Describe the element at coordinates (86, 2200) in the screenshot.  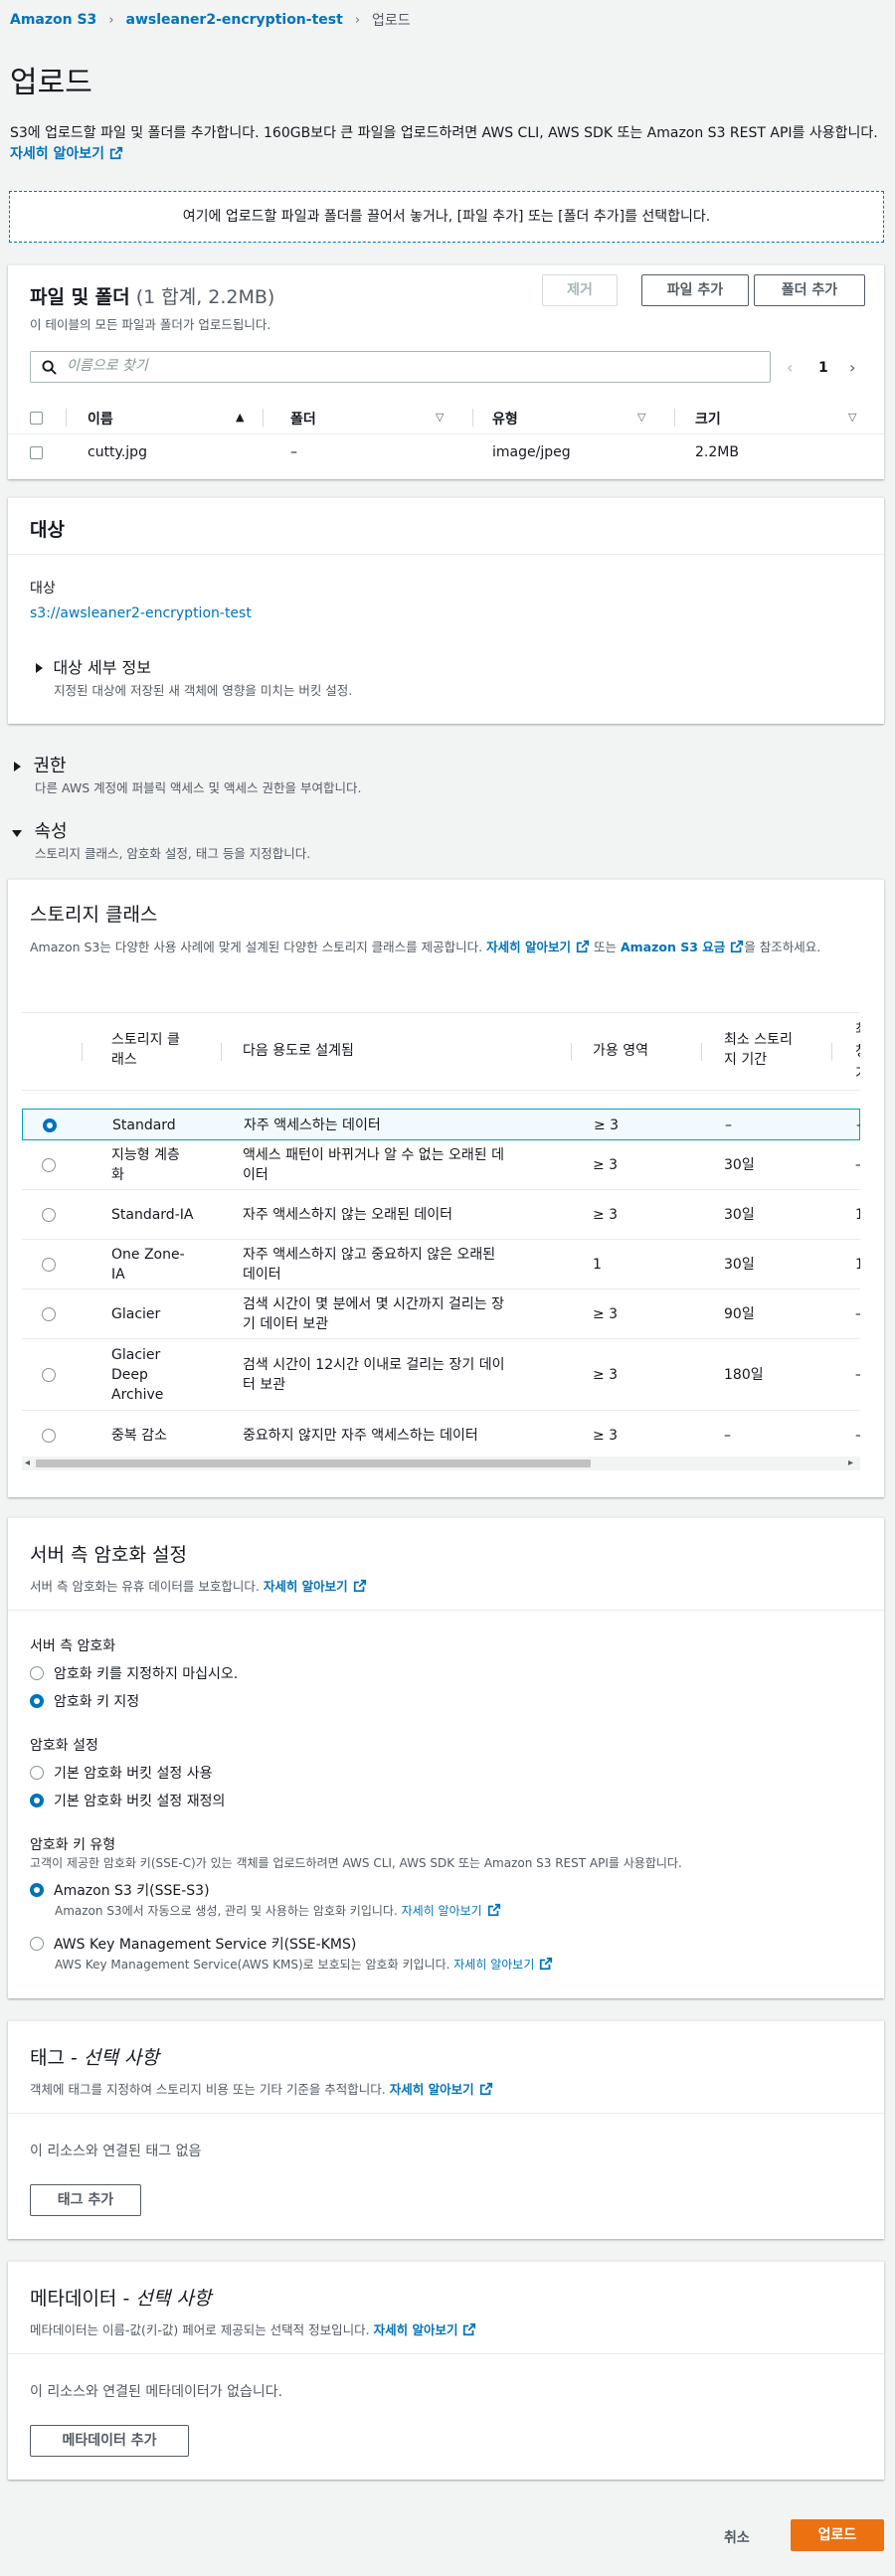
I see `add-tag-button: 태그 추가` at that location.